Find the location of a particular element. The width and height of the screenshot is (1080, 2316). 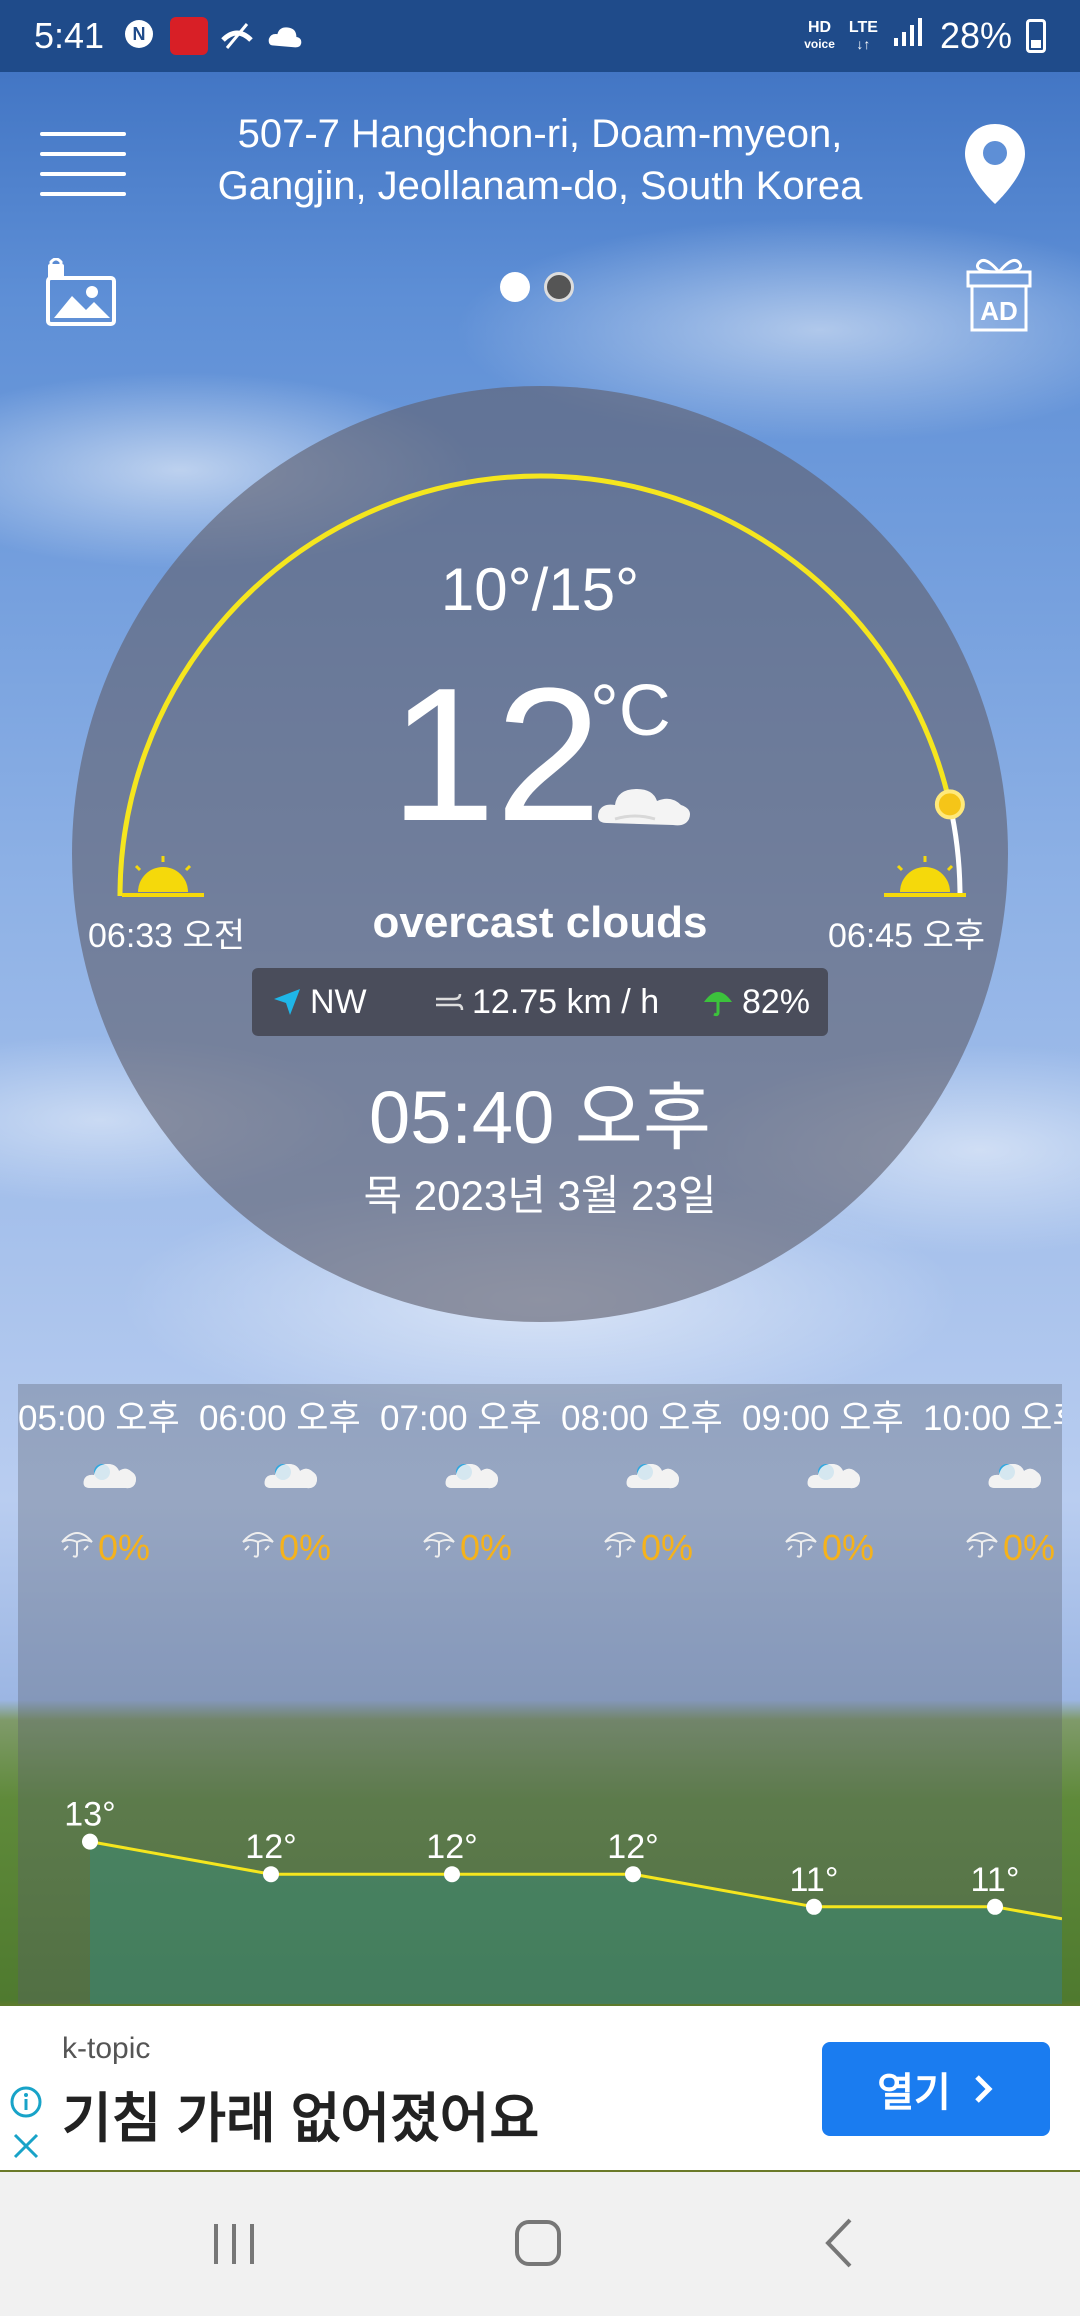

current-temperature: 12 is located at coordinates (496, 755).